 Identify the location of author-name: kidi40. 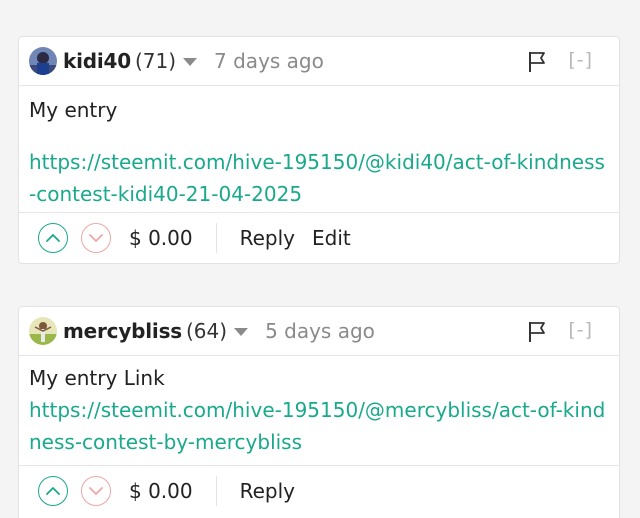
(97, 61).